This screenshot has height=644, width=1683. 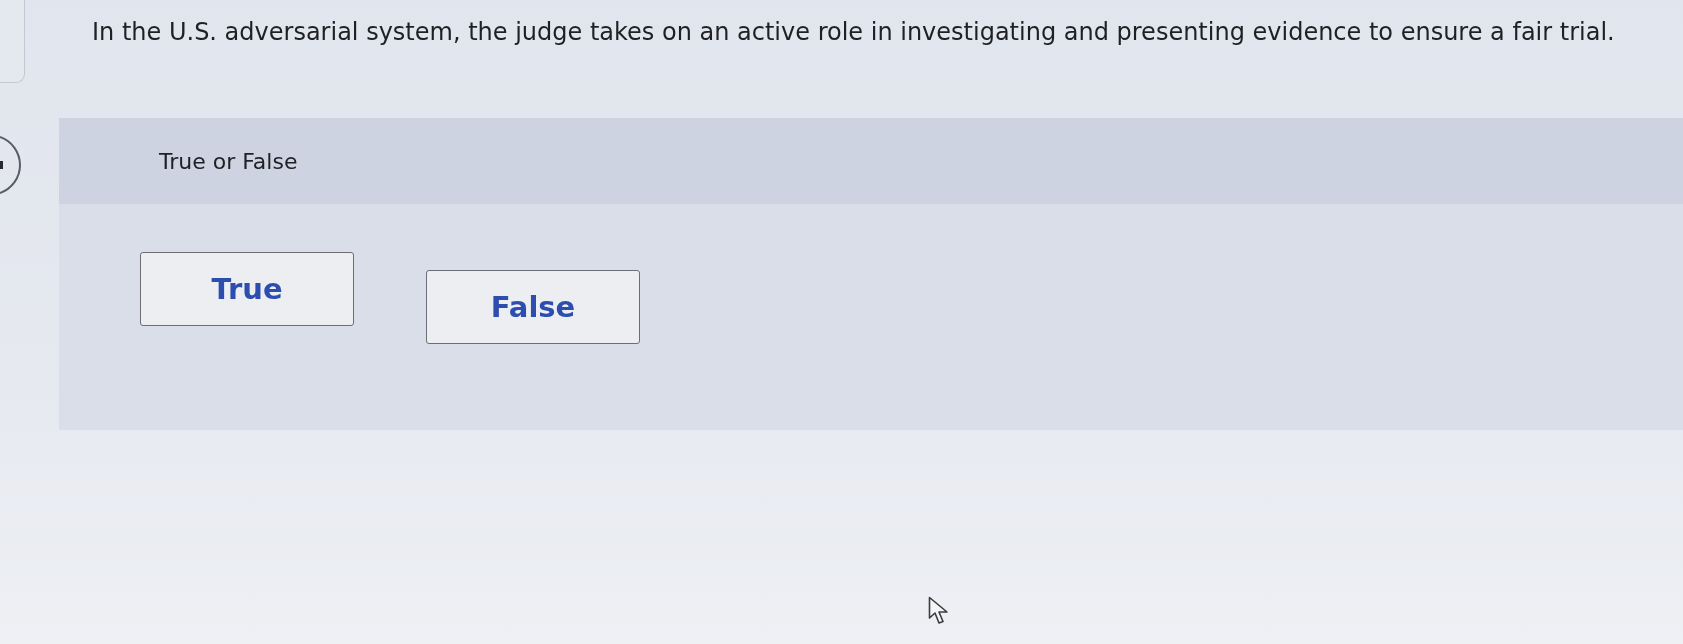 I want to click on question-text: In the U.S. adversarial system, the judge takes on an active role in investigating and presenting evidence to ensure a fair trial., so click(x=853, y=32).